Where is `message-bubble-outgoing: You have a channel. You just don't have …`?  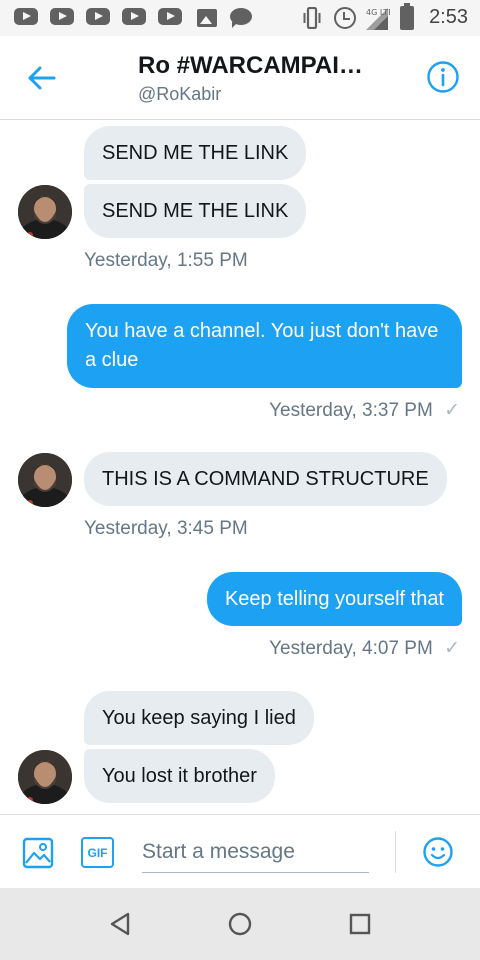 message-bubble-outgoing: You have a channel. You just don't have … is located at coordinates (264, 346).